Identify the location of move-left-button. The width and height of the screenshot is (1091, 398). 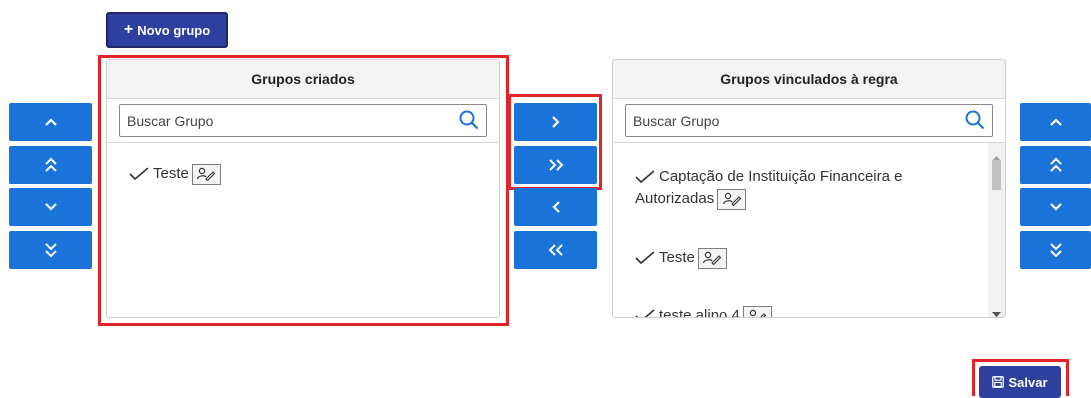
(555, 207).